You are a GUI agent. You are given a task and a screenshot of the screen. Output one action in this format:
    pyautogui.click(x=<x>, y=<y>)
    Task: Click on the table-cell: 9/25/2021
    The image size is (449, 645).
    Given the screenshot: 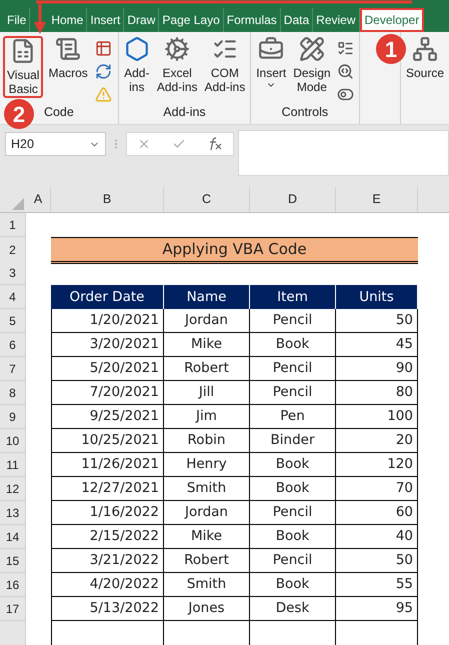 What is the action you would take?
    pyautogui.click(x=107, y=417)
    